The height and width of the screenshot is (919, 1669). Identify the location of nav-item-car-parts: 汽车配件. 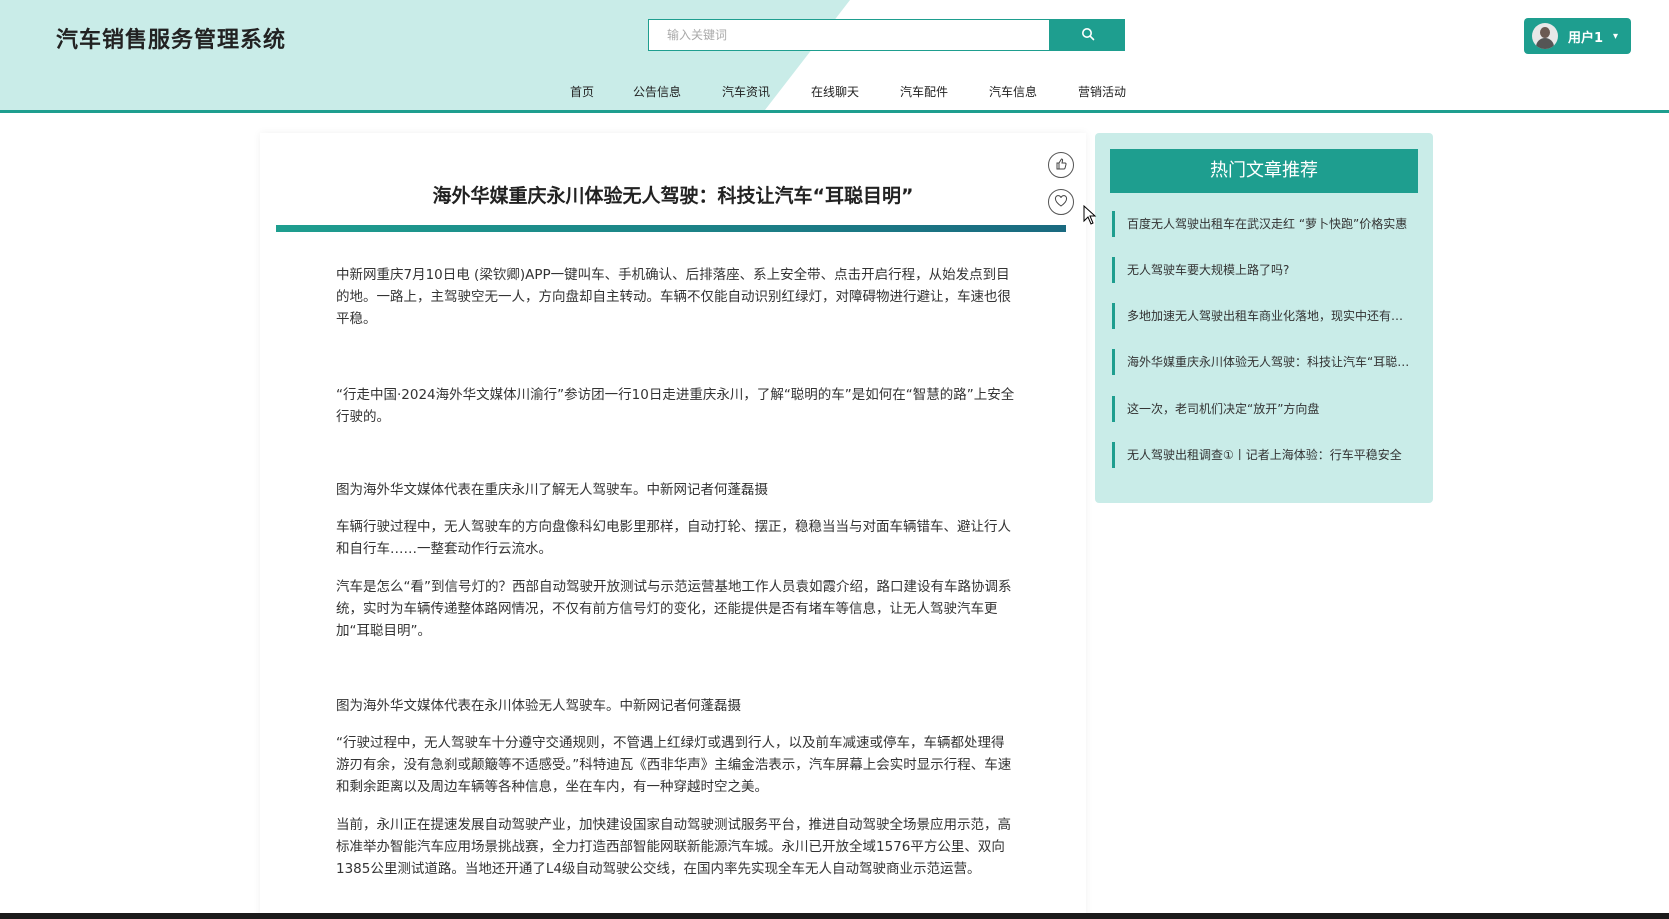
(924, 91).